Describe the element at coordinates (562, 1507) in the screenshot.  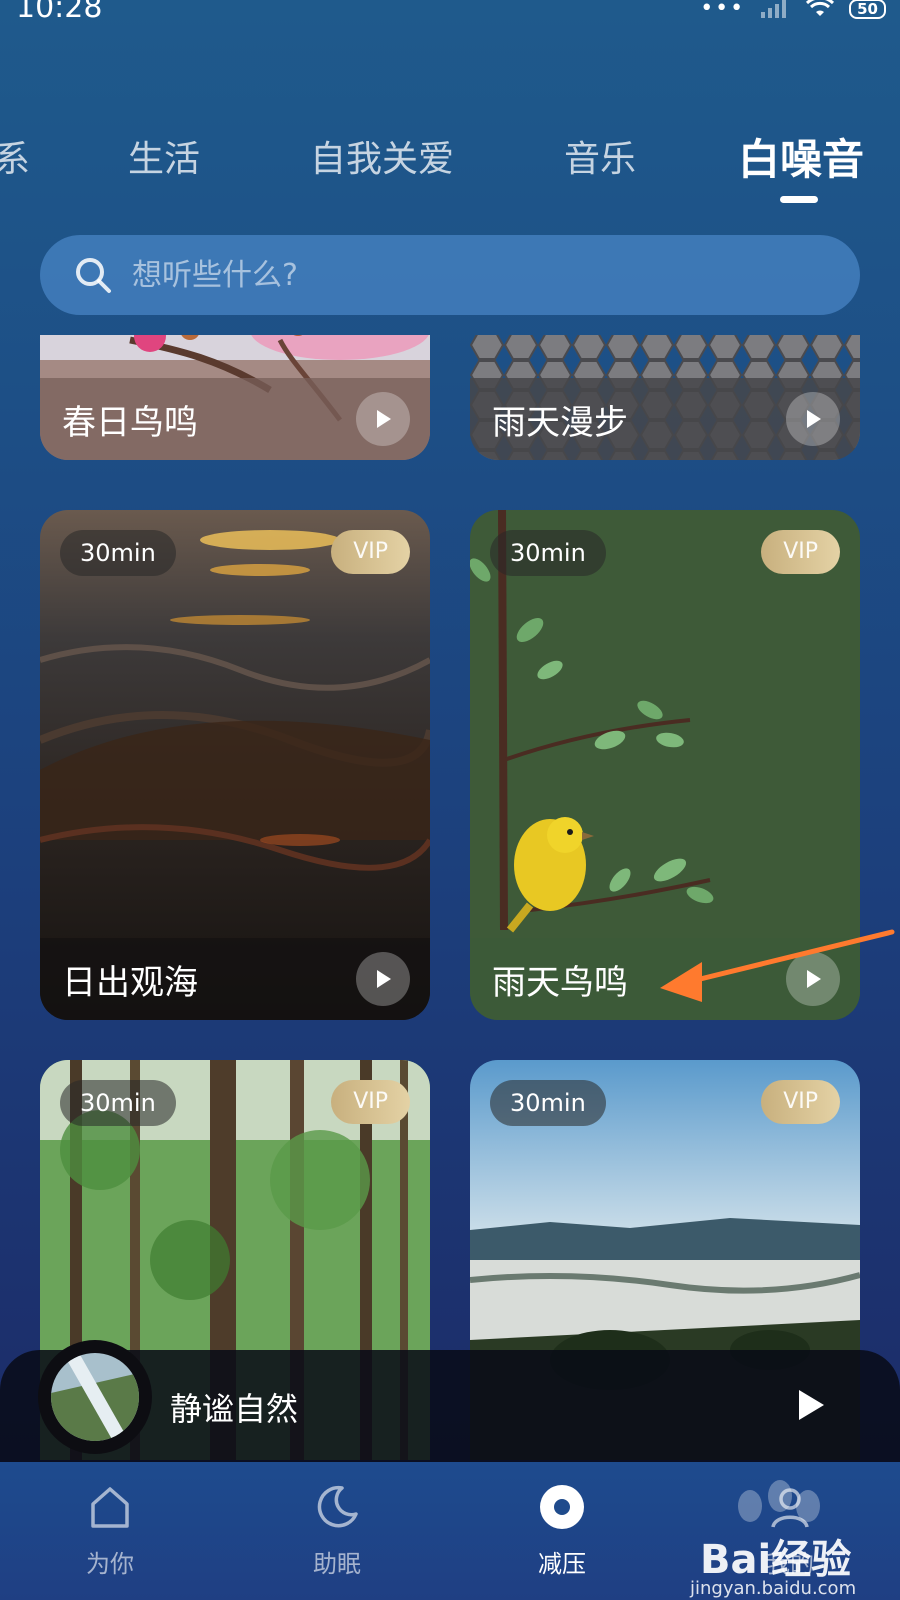
I see `relax-icon` at that location.